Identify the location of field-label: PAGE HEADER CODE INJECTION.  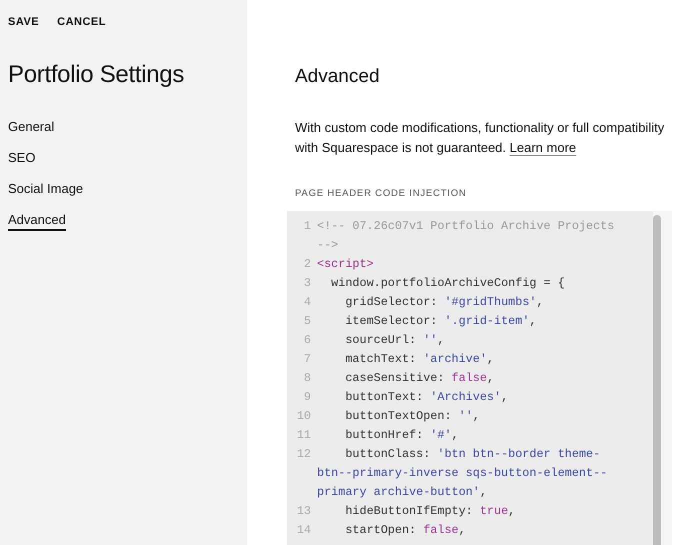
(381, 193).